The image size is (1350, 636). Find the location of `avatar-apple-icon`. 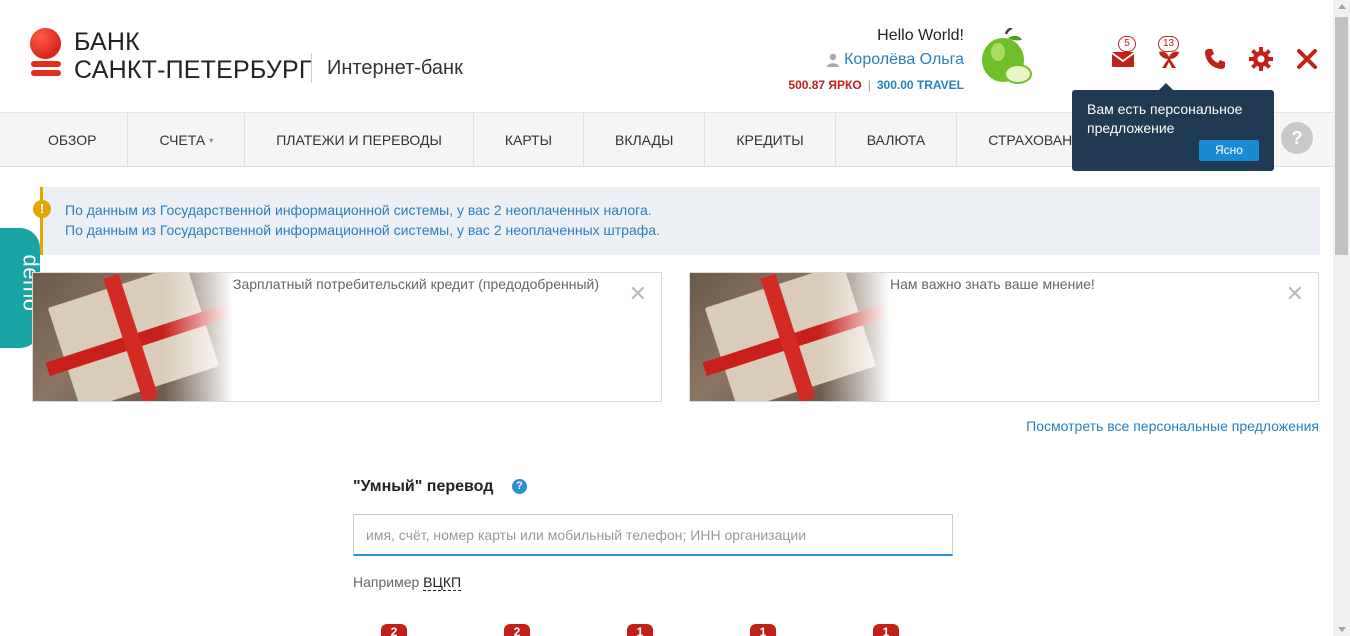

avatar-apple-icon is located at coordinates (1006, 57).